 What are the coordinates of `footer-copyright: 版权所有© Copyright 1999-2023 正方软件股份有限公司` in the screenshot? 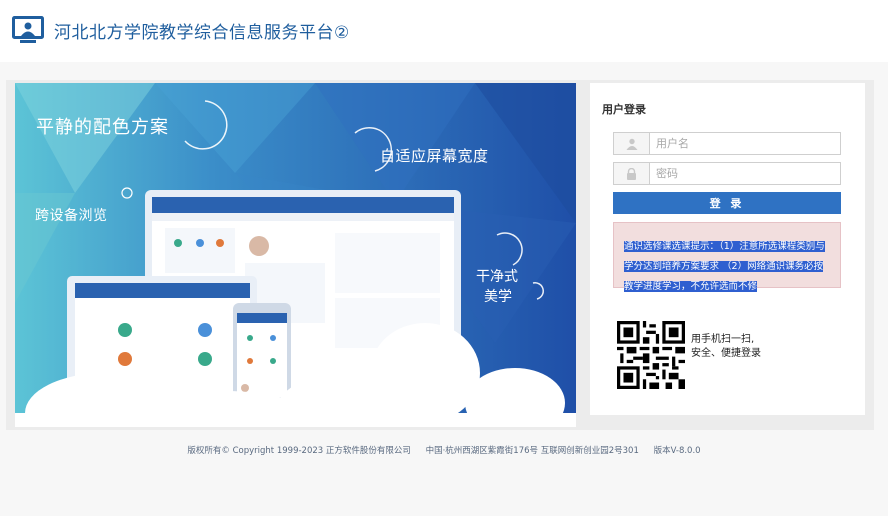 It's located at (299, 451).